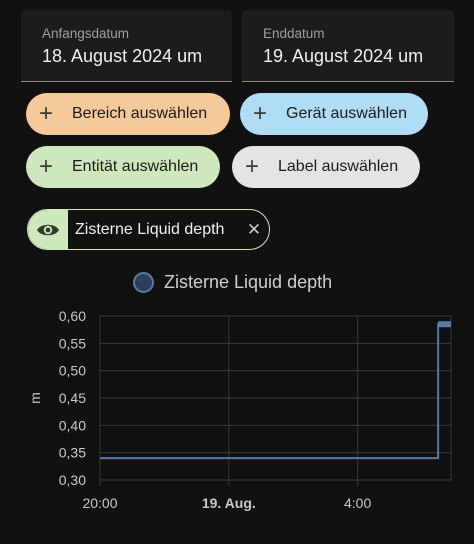 Image resolution: width=474 pixels, height=544 pixels. What do you see at coordinates (444, 324) in the screenshot?
I see `series-end-marker` at bounding box center [444, 324].